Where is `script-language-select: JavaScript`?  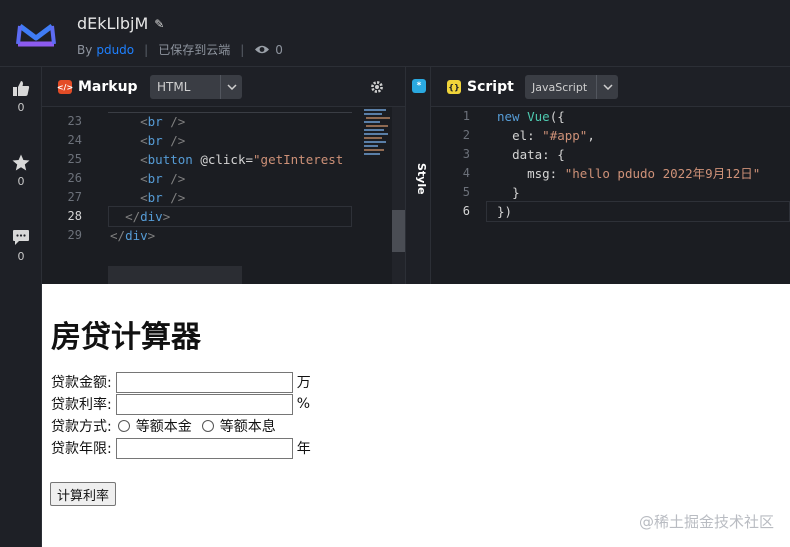
script-language-select: JavaScript is located at coordinates (571, 87).